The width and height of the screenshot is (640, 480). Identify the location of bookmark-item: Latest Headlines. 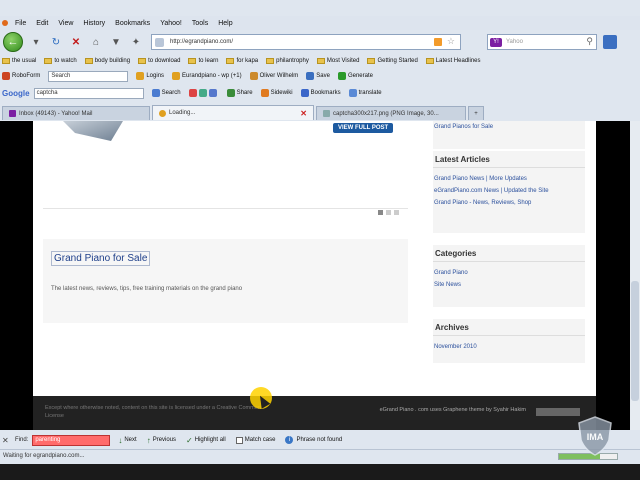
(453, 61).